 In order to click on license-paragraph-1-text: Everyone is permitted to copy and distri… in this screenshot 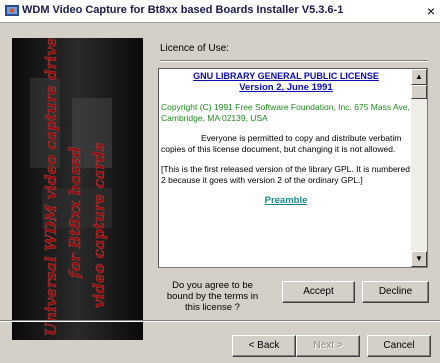, I will do `click(281, 143)`.